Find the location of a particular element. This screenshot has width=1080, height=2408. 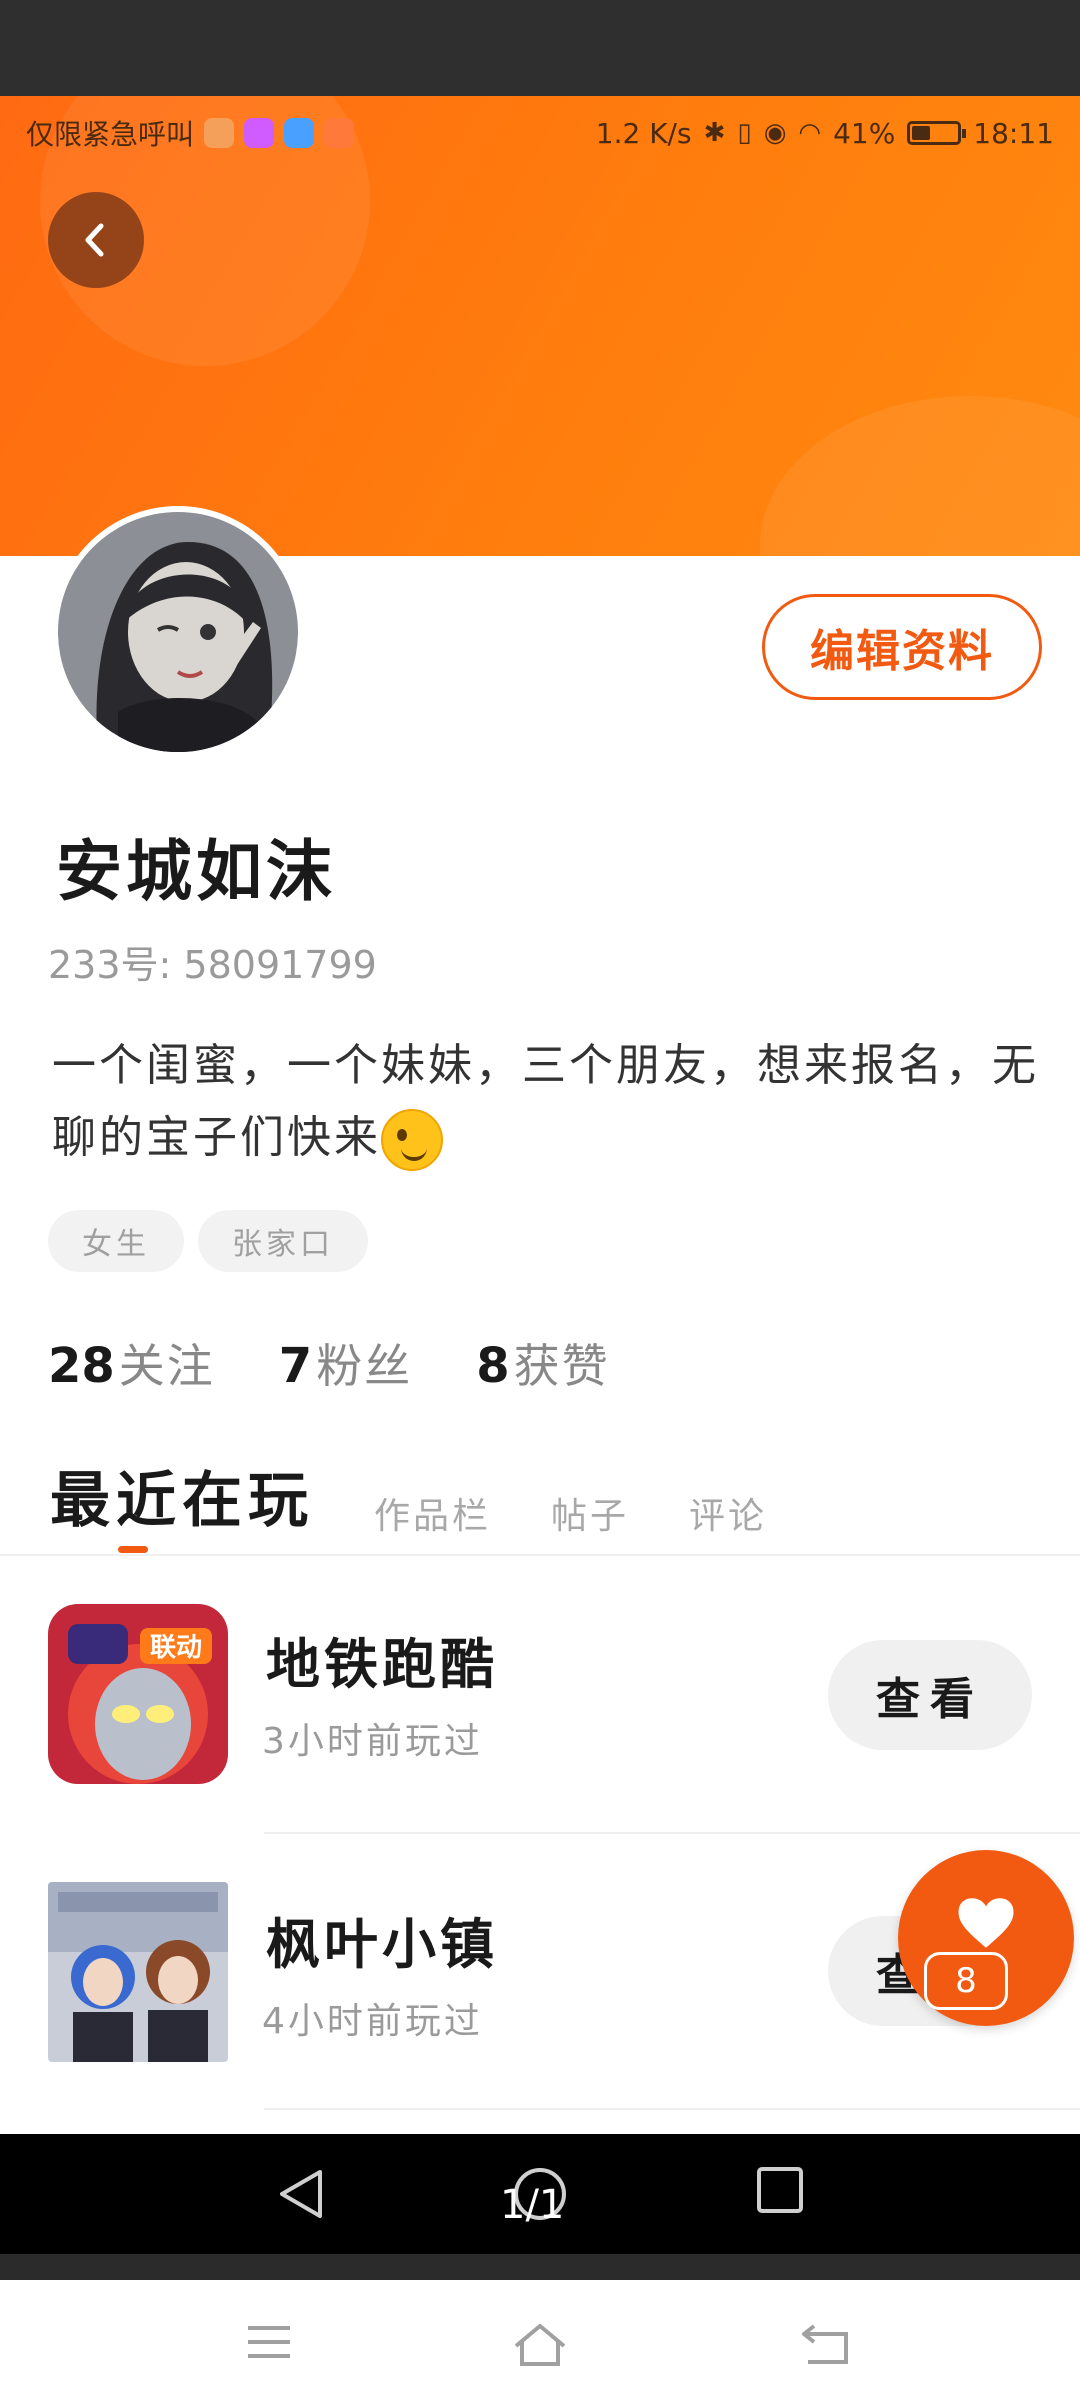

game-last-played: 3小时前玩过 is located at coordinates (372, 1741).